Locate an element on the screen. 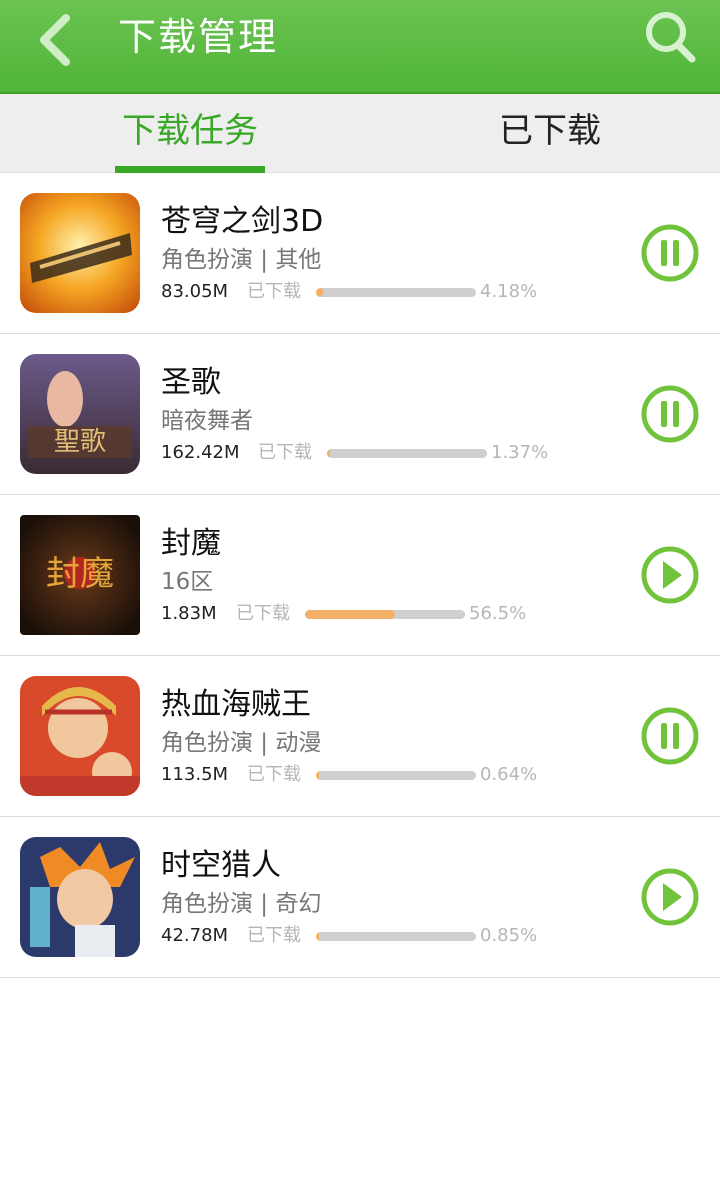 The height and width of the screenshot is (1203, 720). list-item: 时空猎人 角色扮演 | 奇幻 42.78M 已下载 0.85% is located at coordinates (360, 897).